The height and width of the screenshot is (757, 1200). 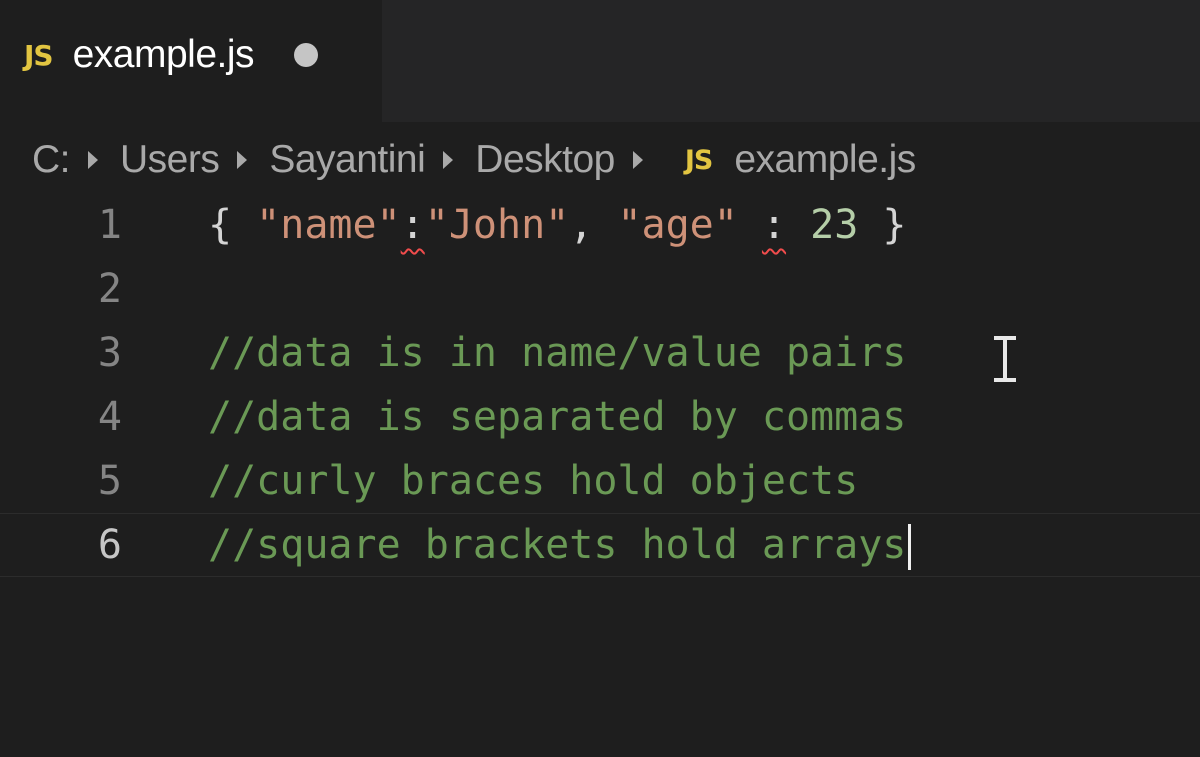 What do you see at coordinates (600, 289) in the screenshot?
I see `code-line-2: 2` at bounding box center [600, 289].